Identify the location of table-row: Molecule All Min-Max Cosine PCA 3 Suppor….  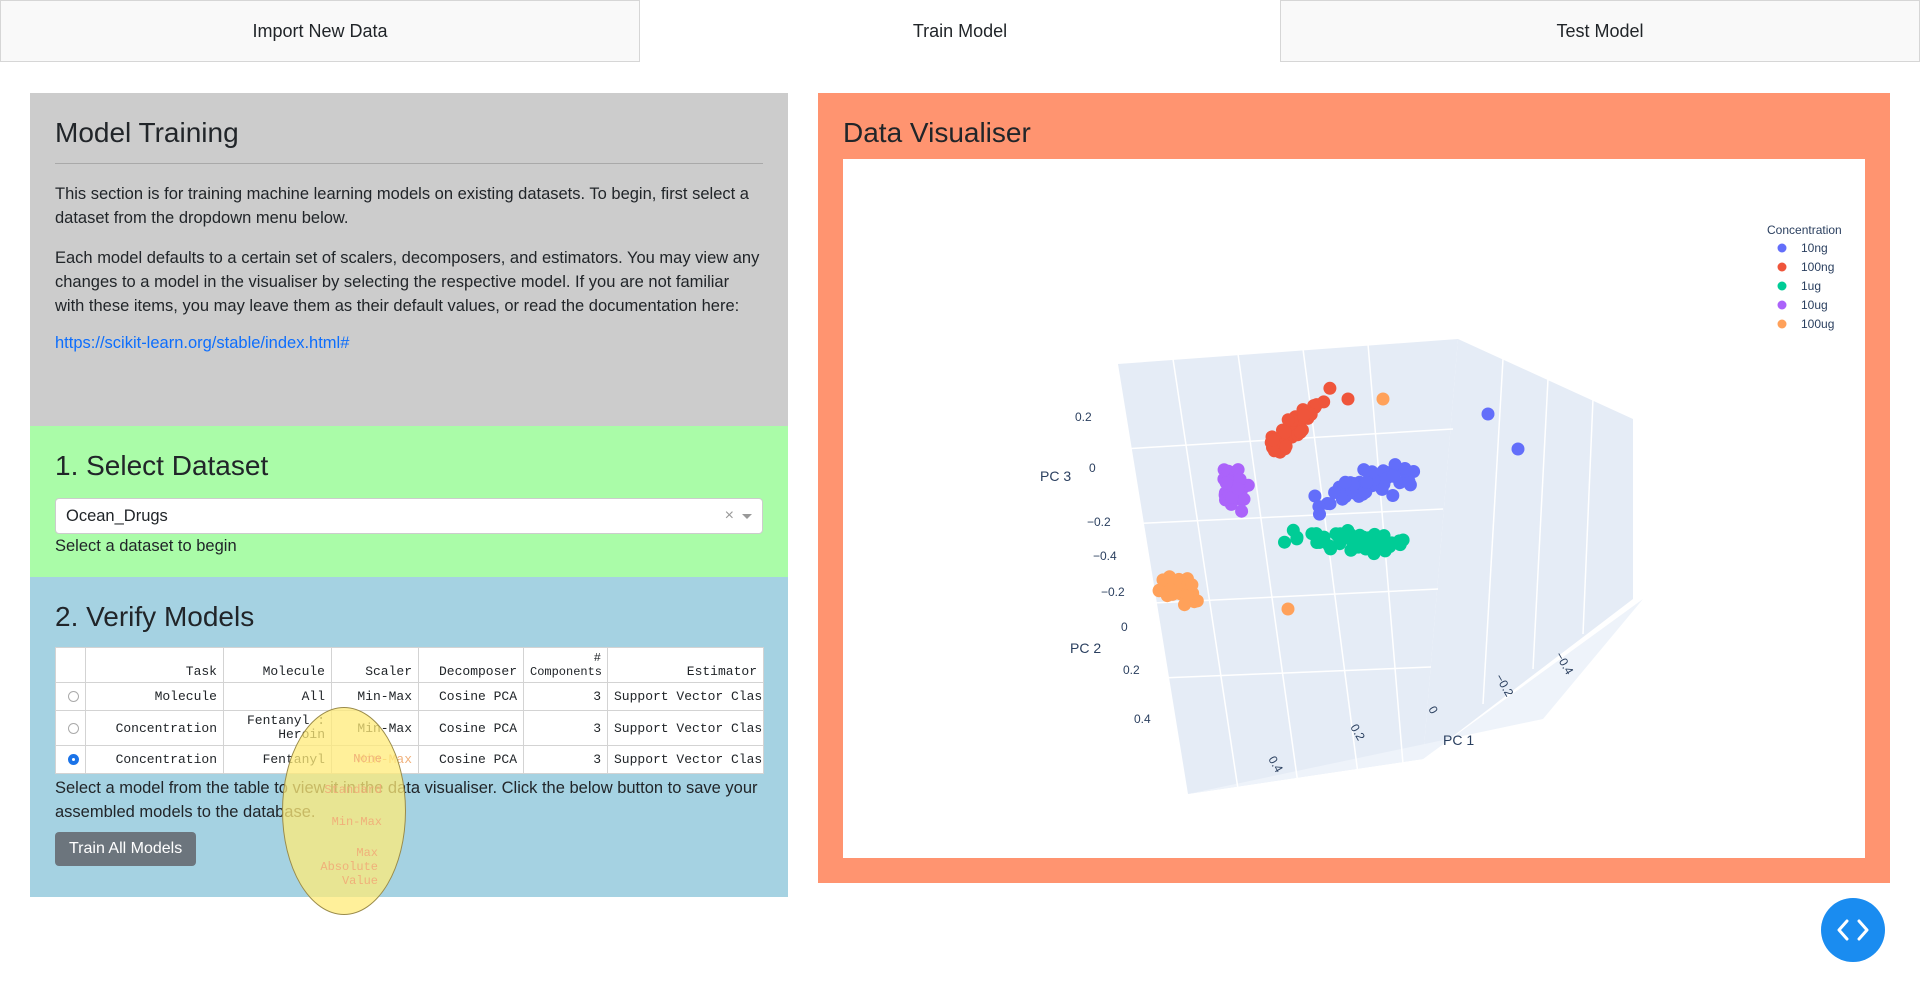
(409, 696).